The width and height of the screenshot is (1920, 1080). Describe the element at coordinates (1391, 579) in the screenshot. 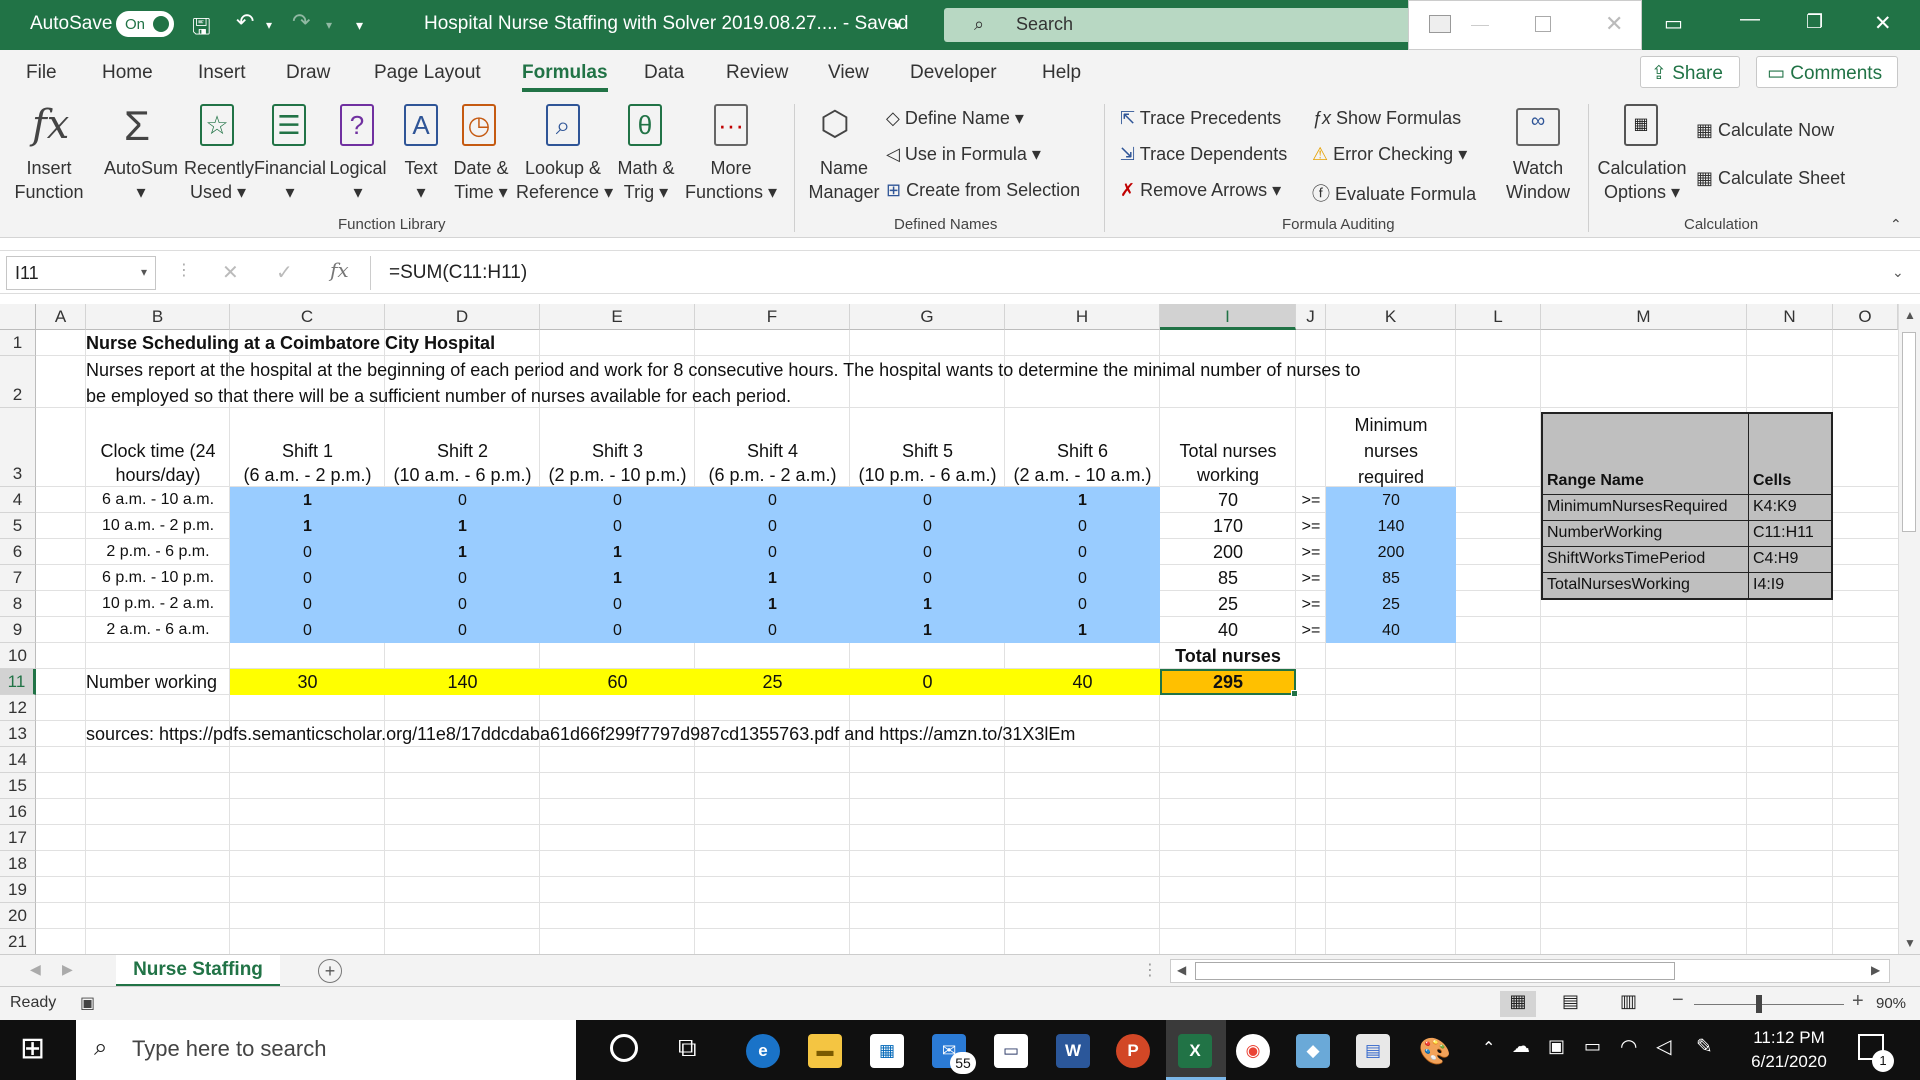

I see `minimum-required-cell: 85` at that location.